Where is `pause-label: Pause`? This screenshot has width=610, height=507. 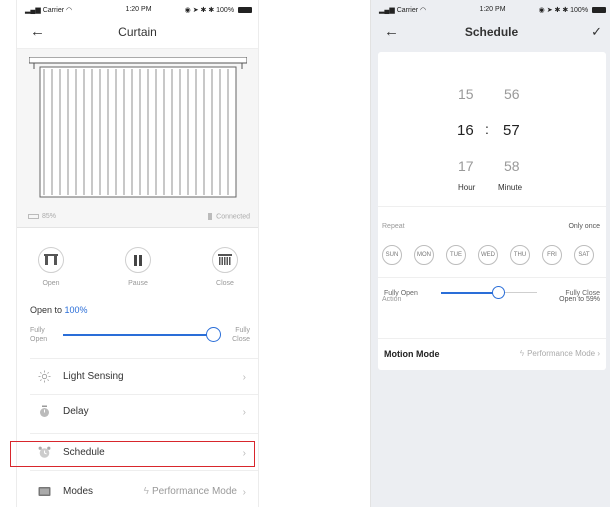
pause-label: Pause is located at coordinates (138, 283).